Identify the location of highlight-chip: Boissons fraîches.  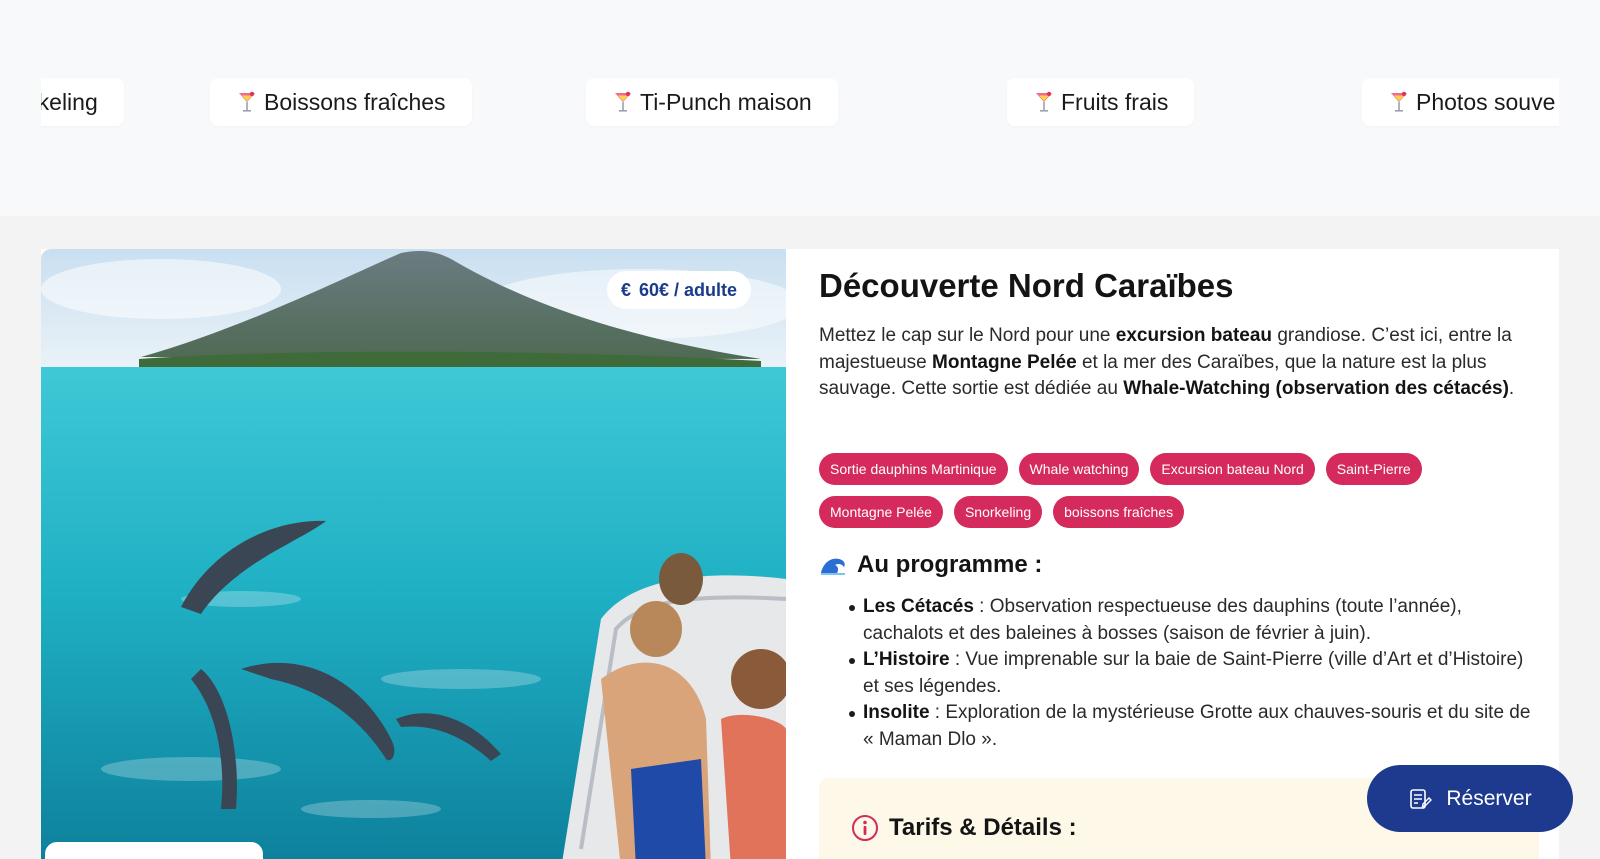
(341, 102).